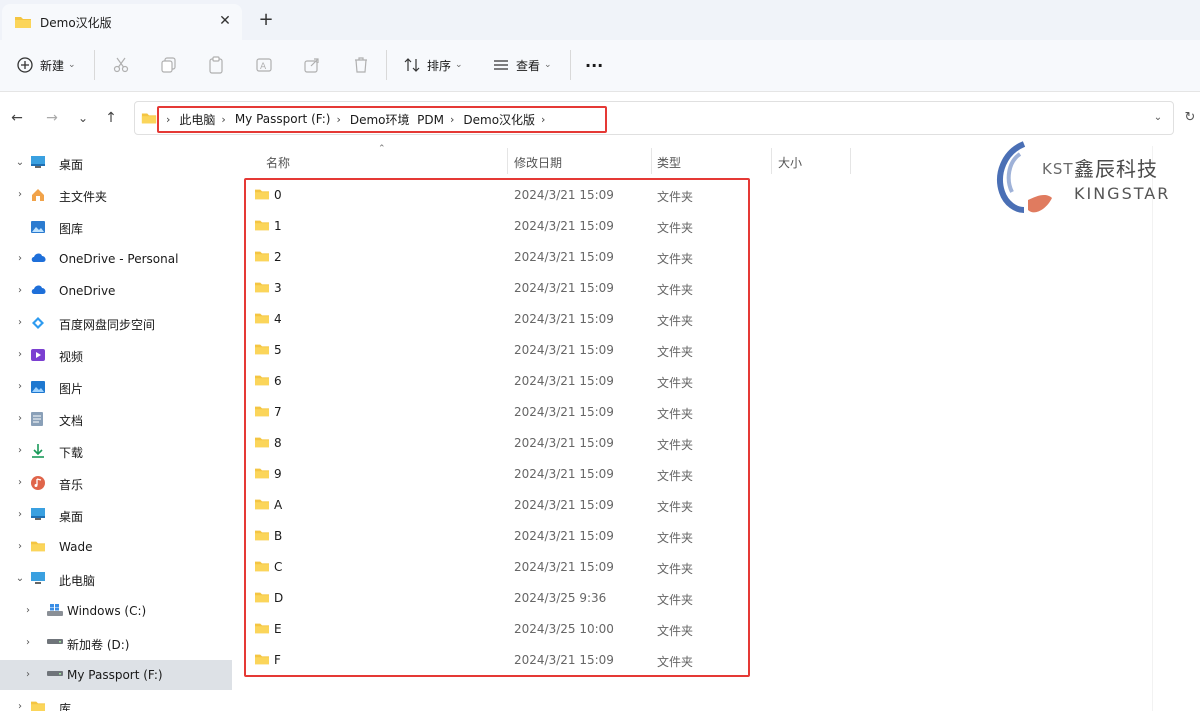  I want to click on new-button: 新建 ⌄, so click(46, 65).